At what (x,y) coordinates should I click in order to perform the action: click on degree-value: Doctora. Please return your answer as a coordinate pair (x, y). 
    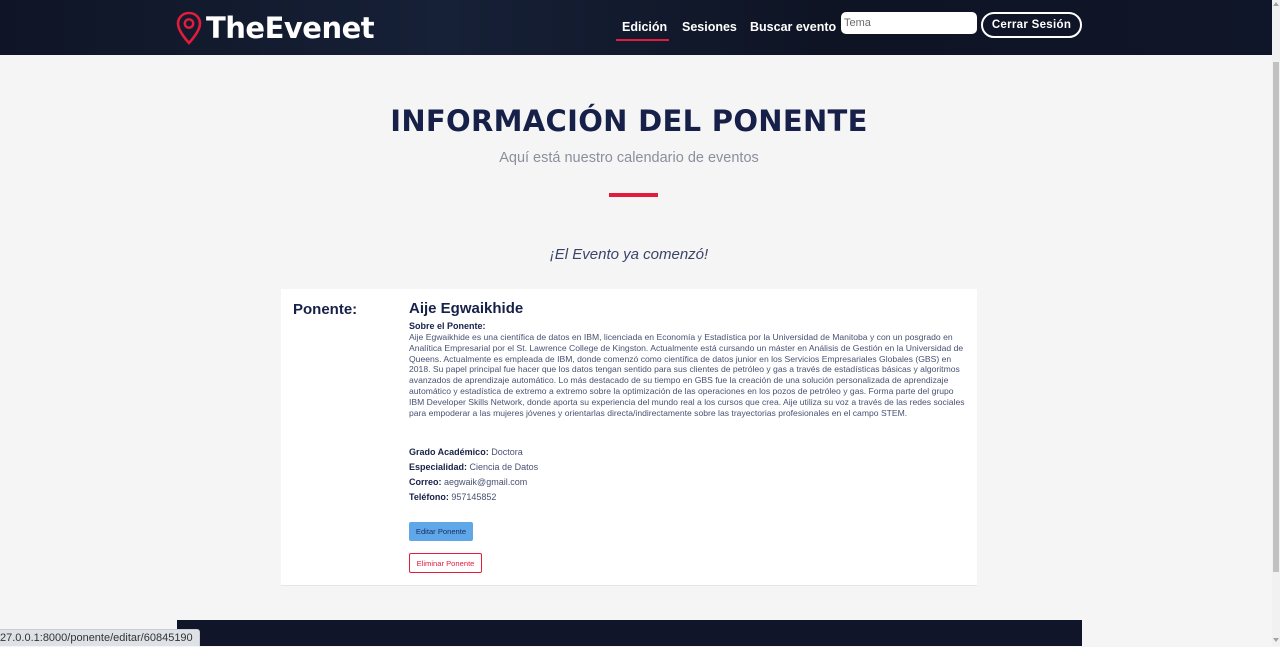
    Looking at the image, I should click on (507, 452).